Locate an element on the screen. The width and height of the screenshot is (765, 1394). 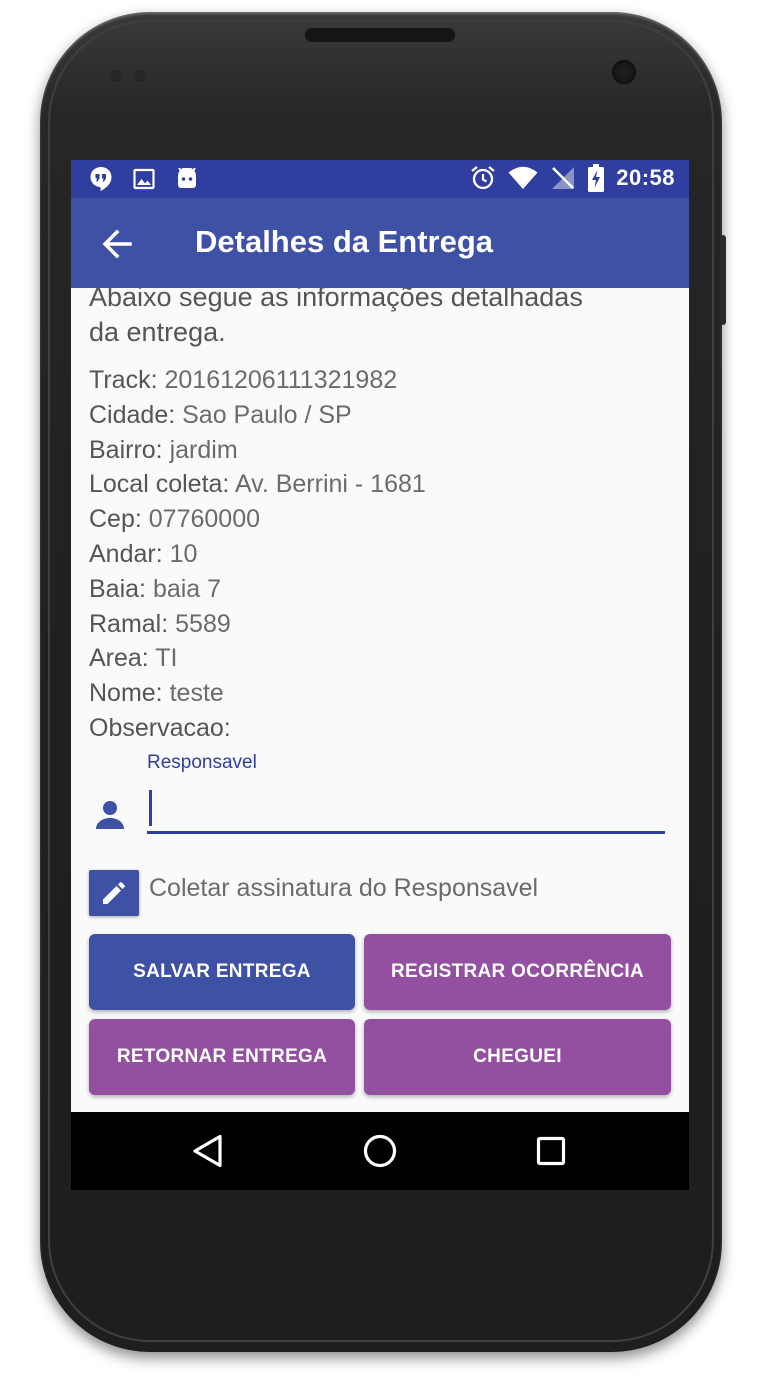
detail-row-andar: Andar: 10 is located at coordinates (257, 554).